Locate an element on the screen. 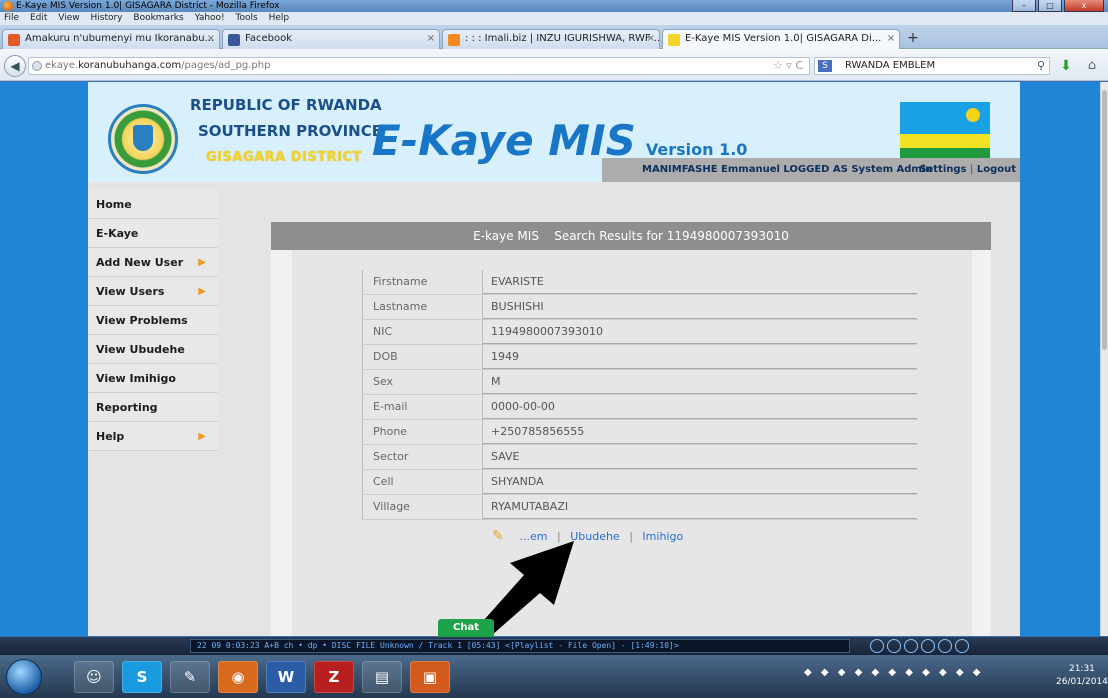  rwanda-flag is located at coordinates (945, 133).